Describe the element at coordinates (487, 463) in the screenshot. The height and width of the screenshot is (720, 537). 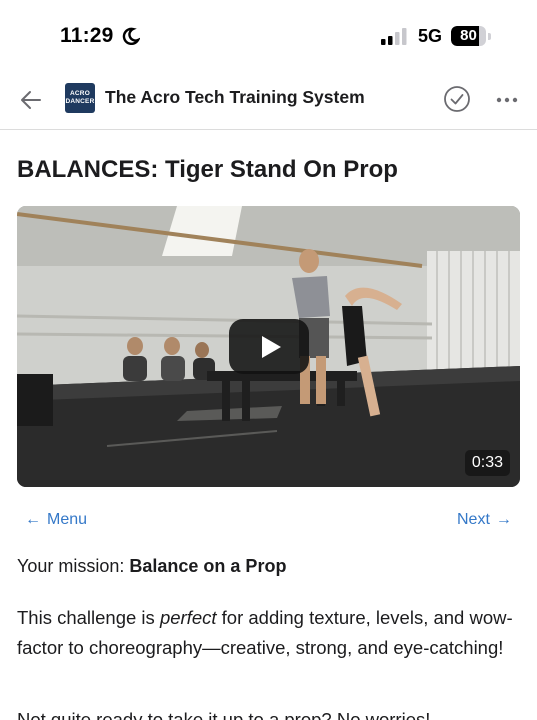
I see `video-duration: 0:33` at that location.